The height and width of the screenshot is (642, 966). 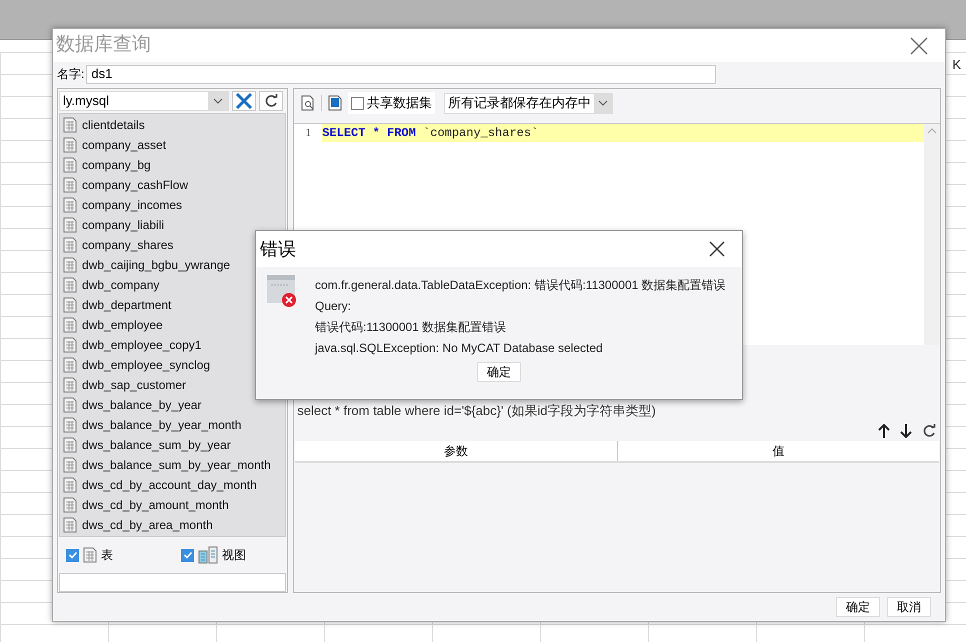 I want to click on error-icon, so click(x=282, y=291).